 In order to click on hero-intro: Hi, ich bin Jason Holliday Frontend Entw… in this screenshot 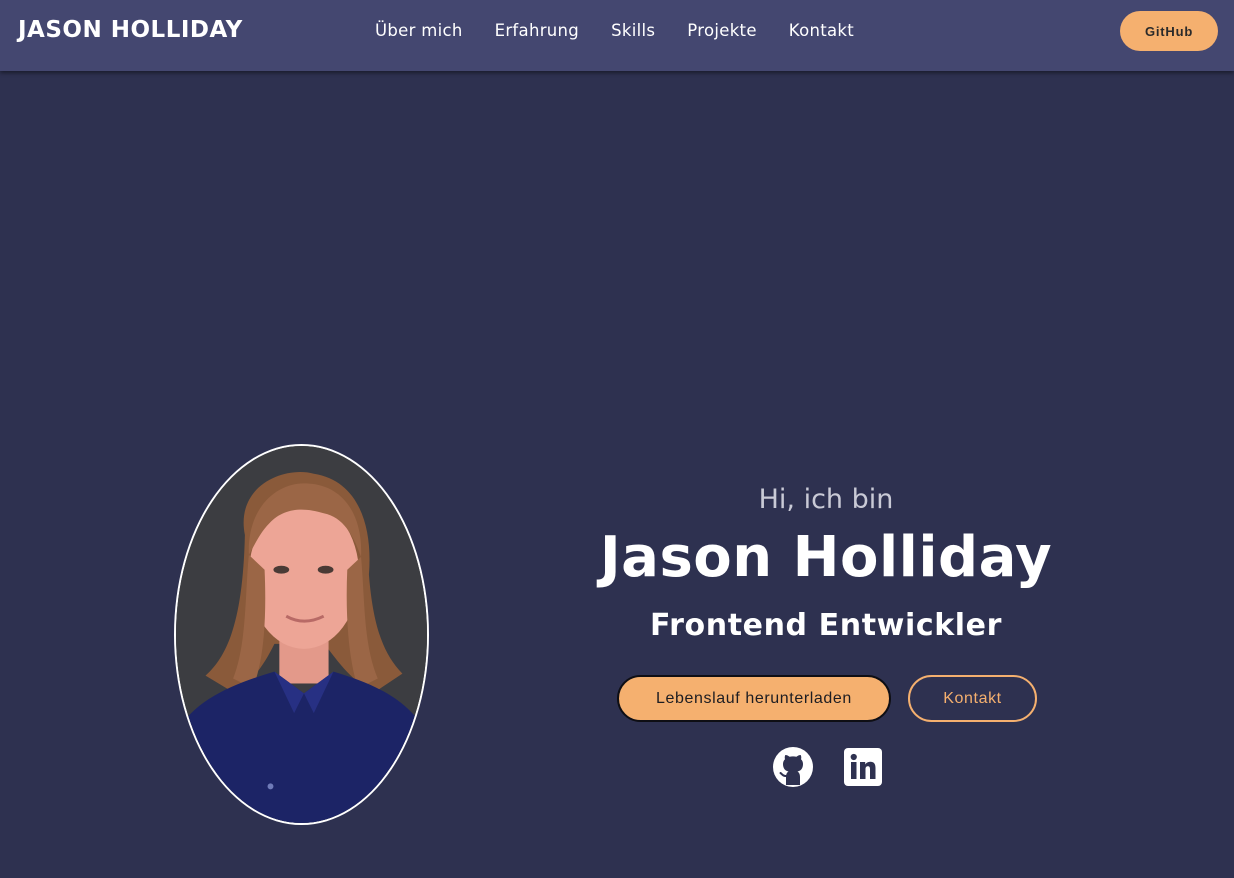, I will do `click(826, 563)`.